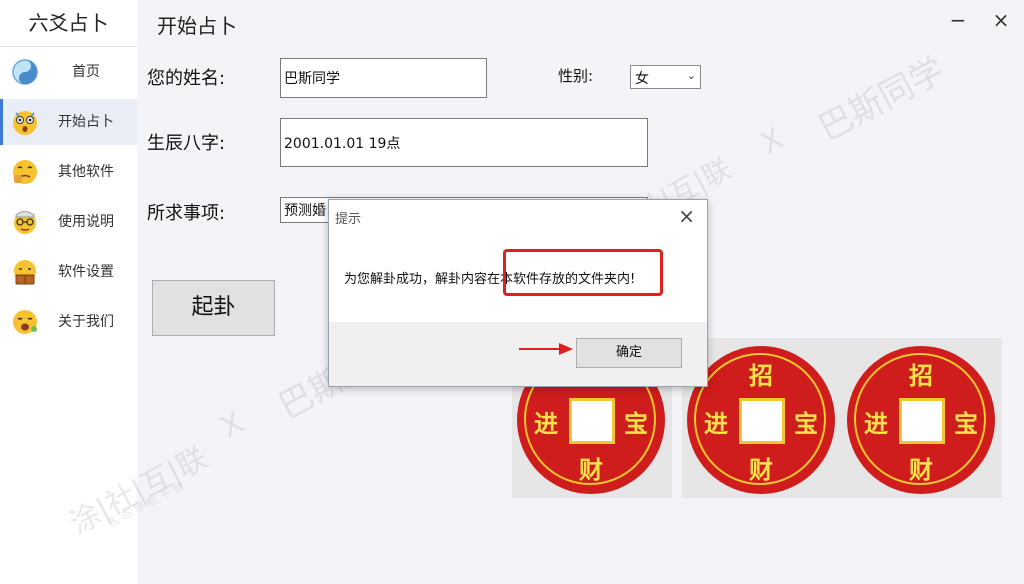 This screenshot has width=1024, height=584. I want to click on name-label: 您的姓名:, so click(186, 78).